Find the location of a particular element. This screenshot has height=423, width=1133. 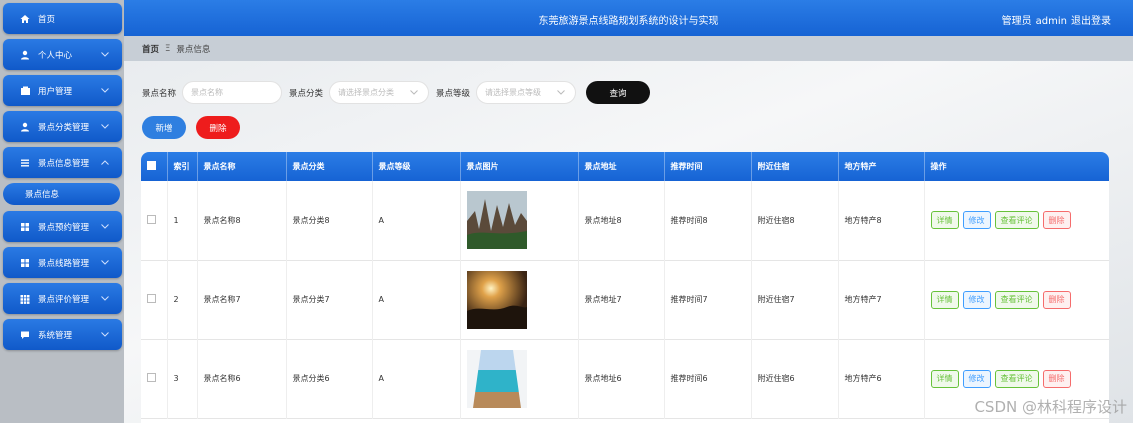

user-manage-icon is located at coordinates (25, 91).